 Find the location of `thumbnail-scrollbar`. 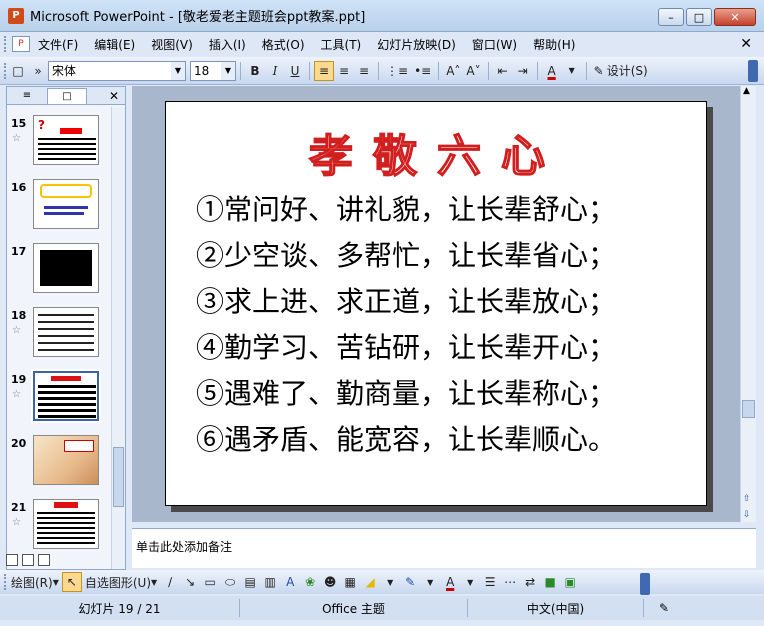

thumbnail-scrollbar is located at coordinates (118, 338).